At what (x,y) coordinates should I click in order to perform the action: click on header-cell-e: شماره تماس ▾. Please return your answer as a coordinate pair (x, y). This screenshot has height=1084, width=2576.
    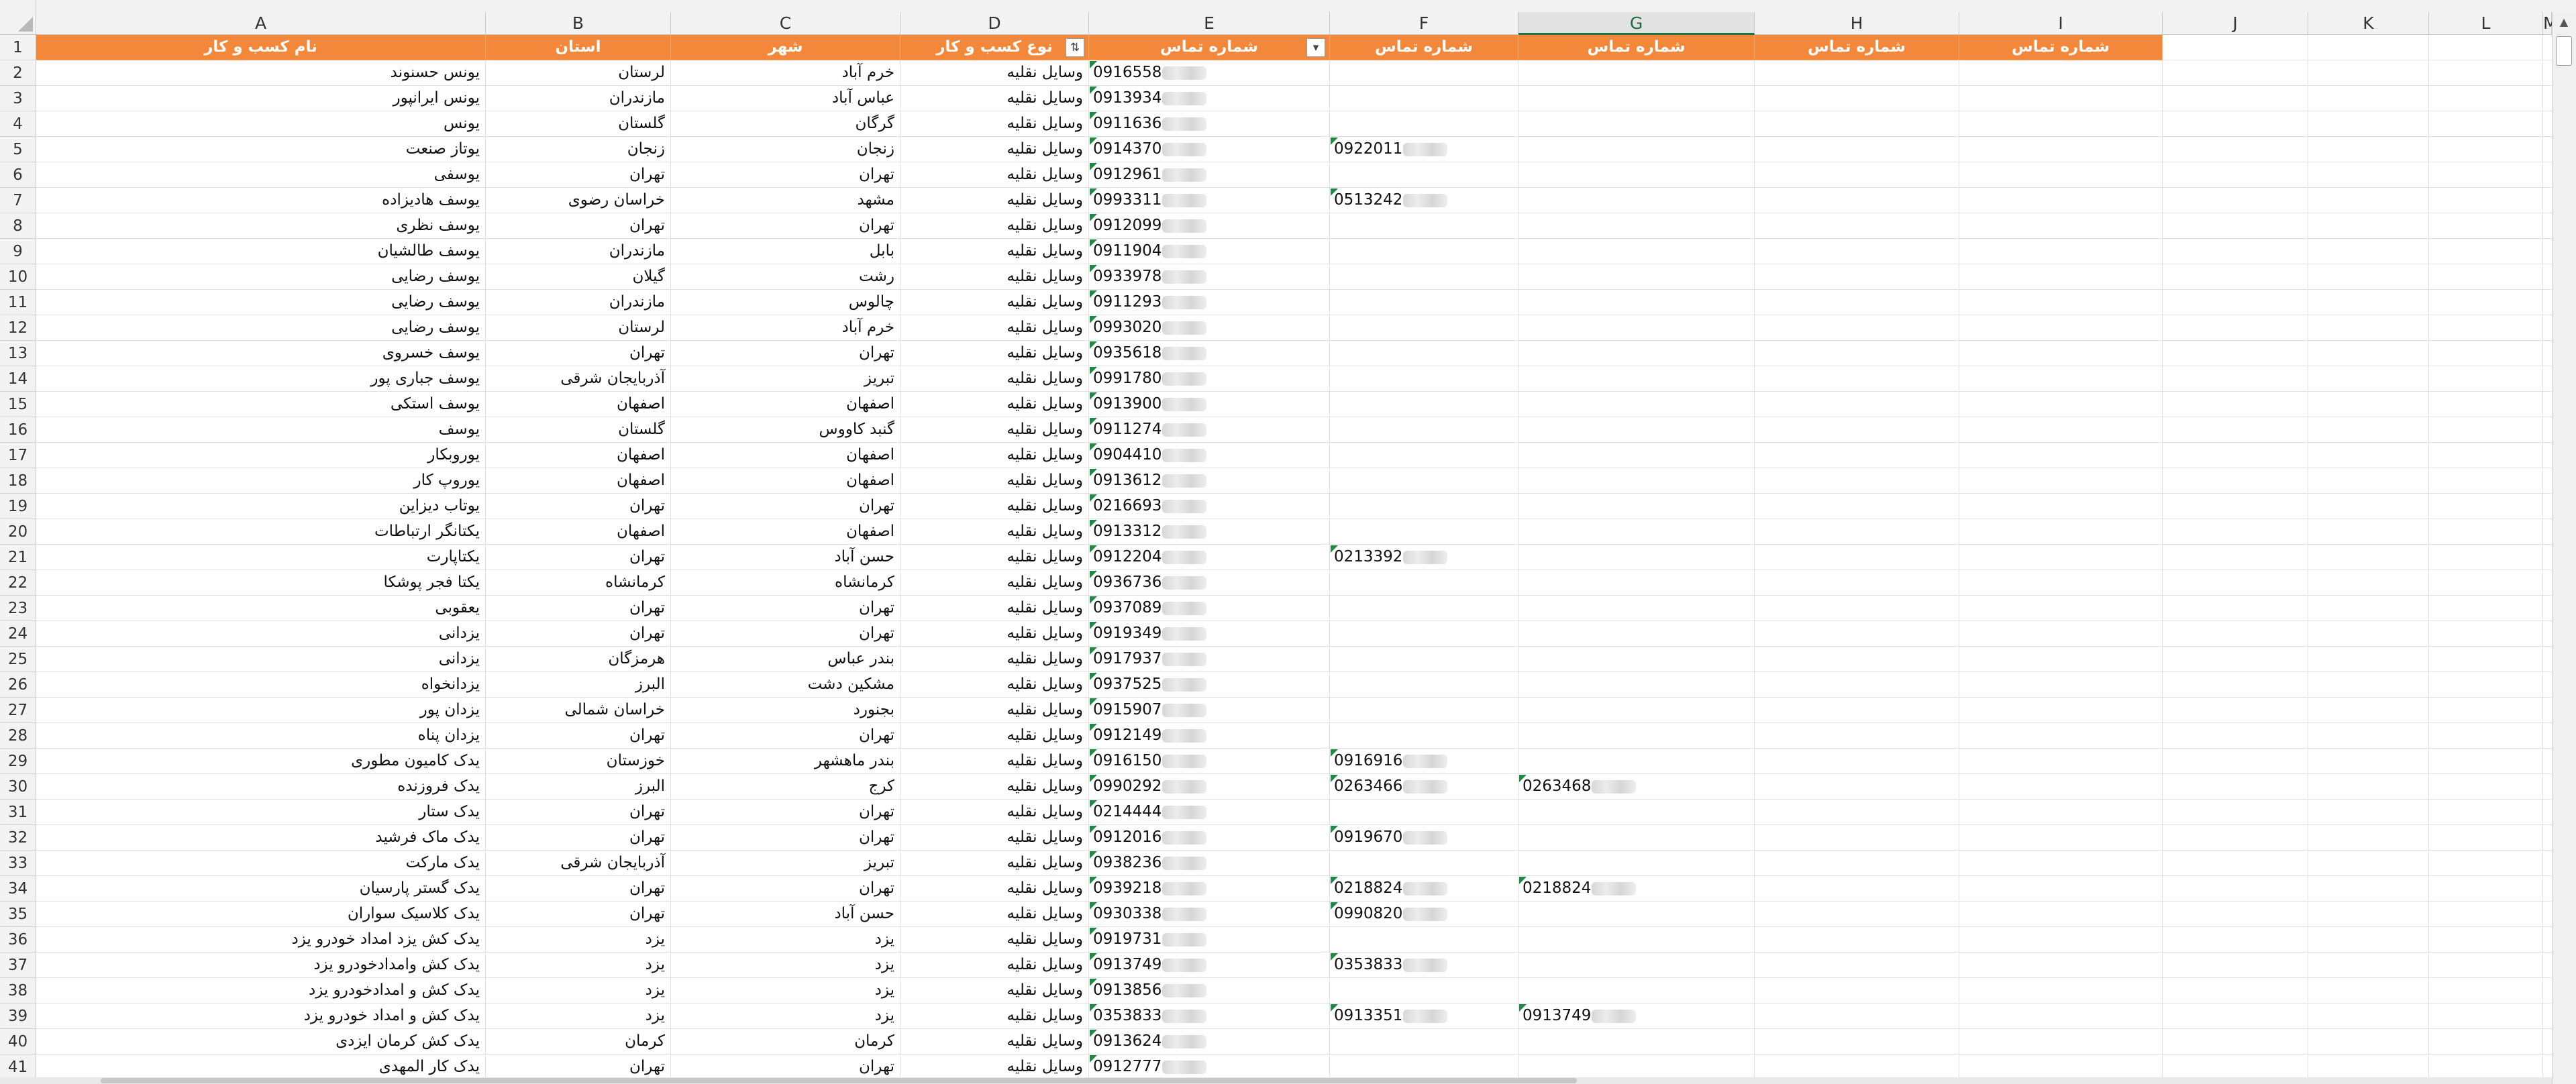
    Looking at the image, I should click on (1209, 48).